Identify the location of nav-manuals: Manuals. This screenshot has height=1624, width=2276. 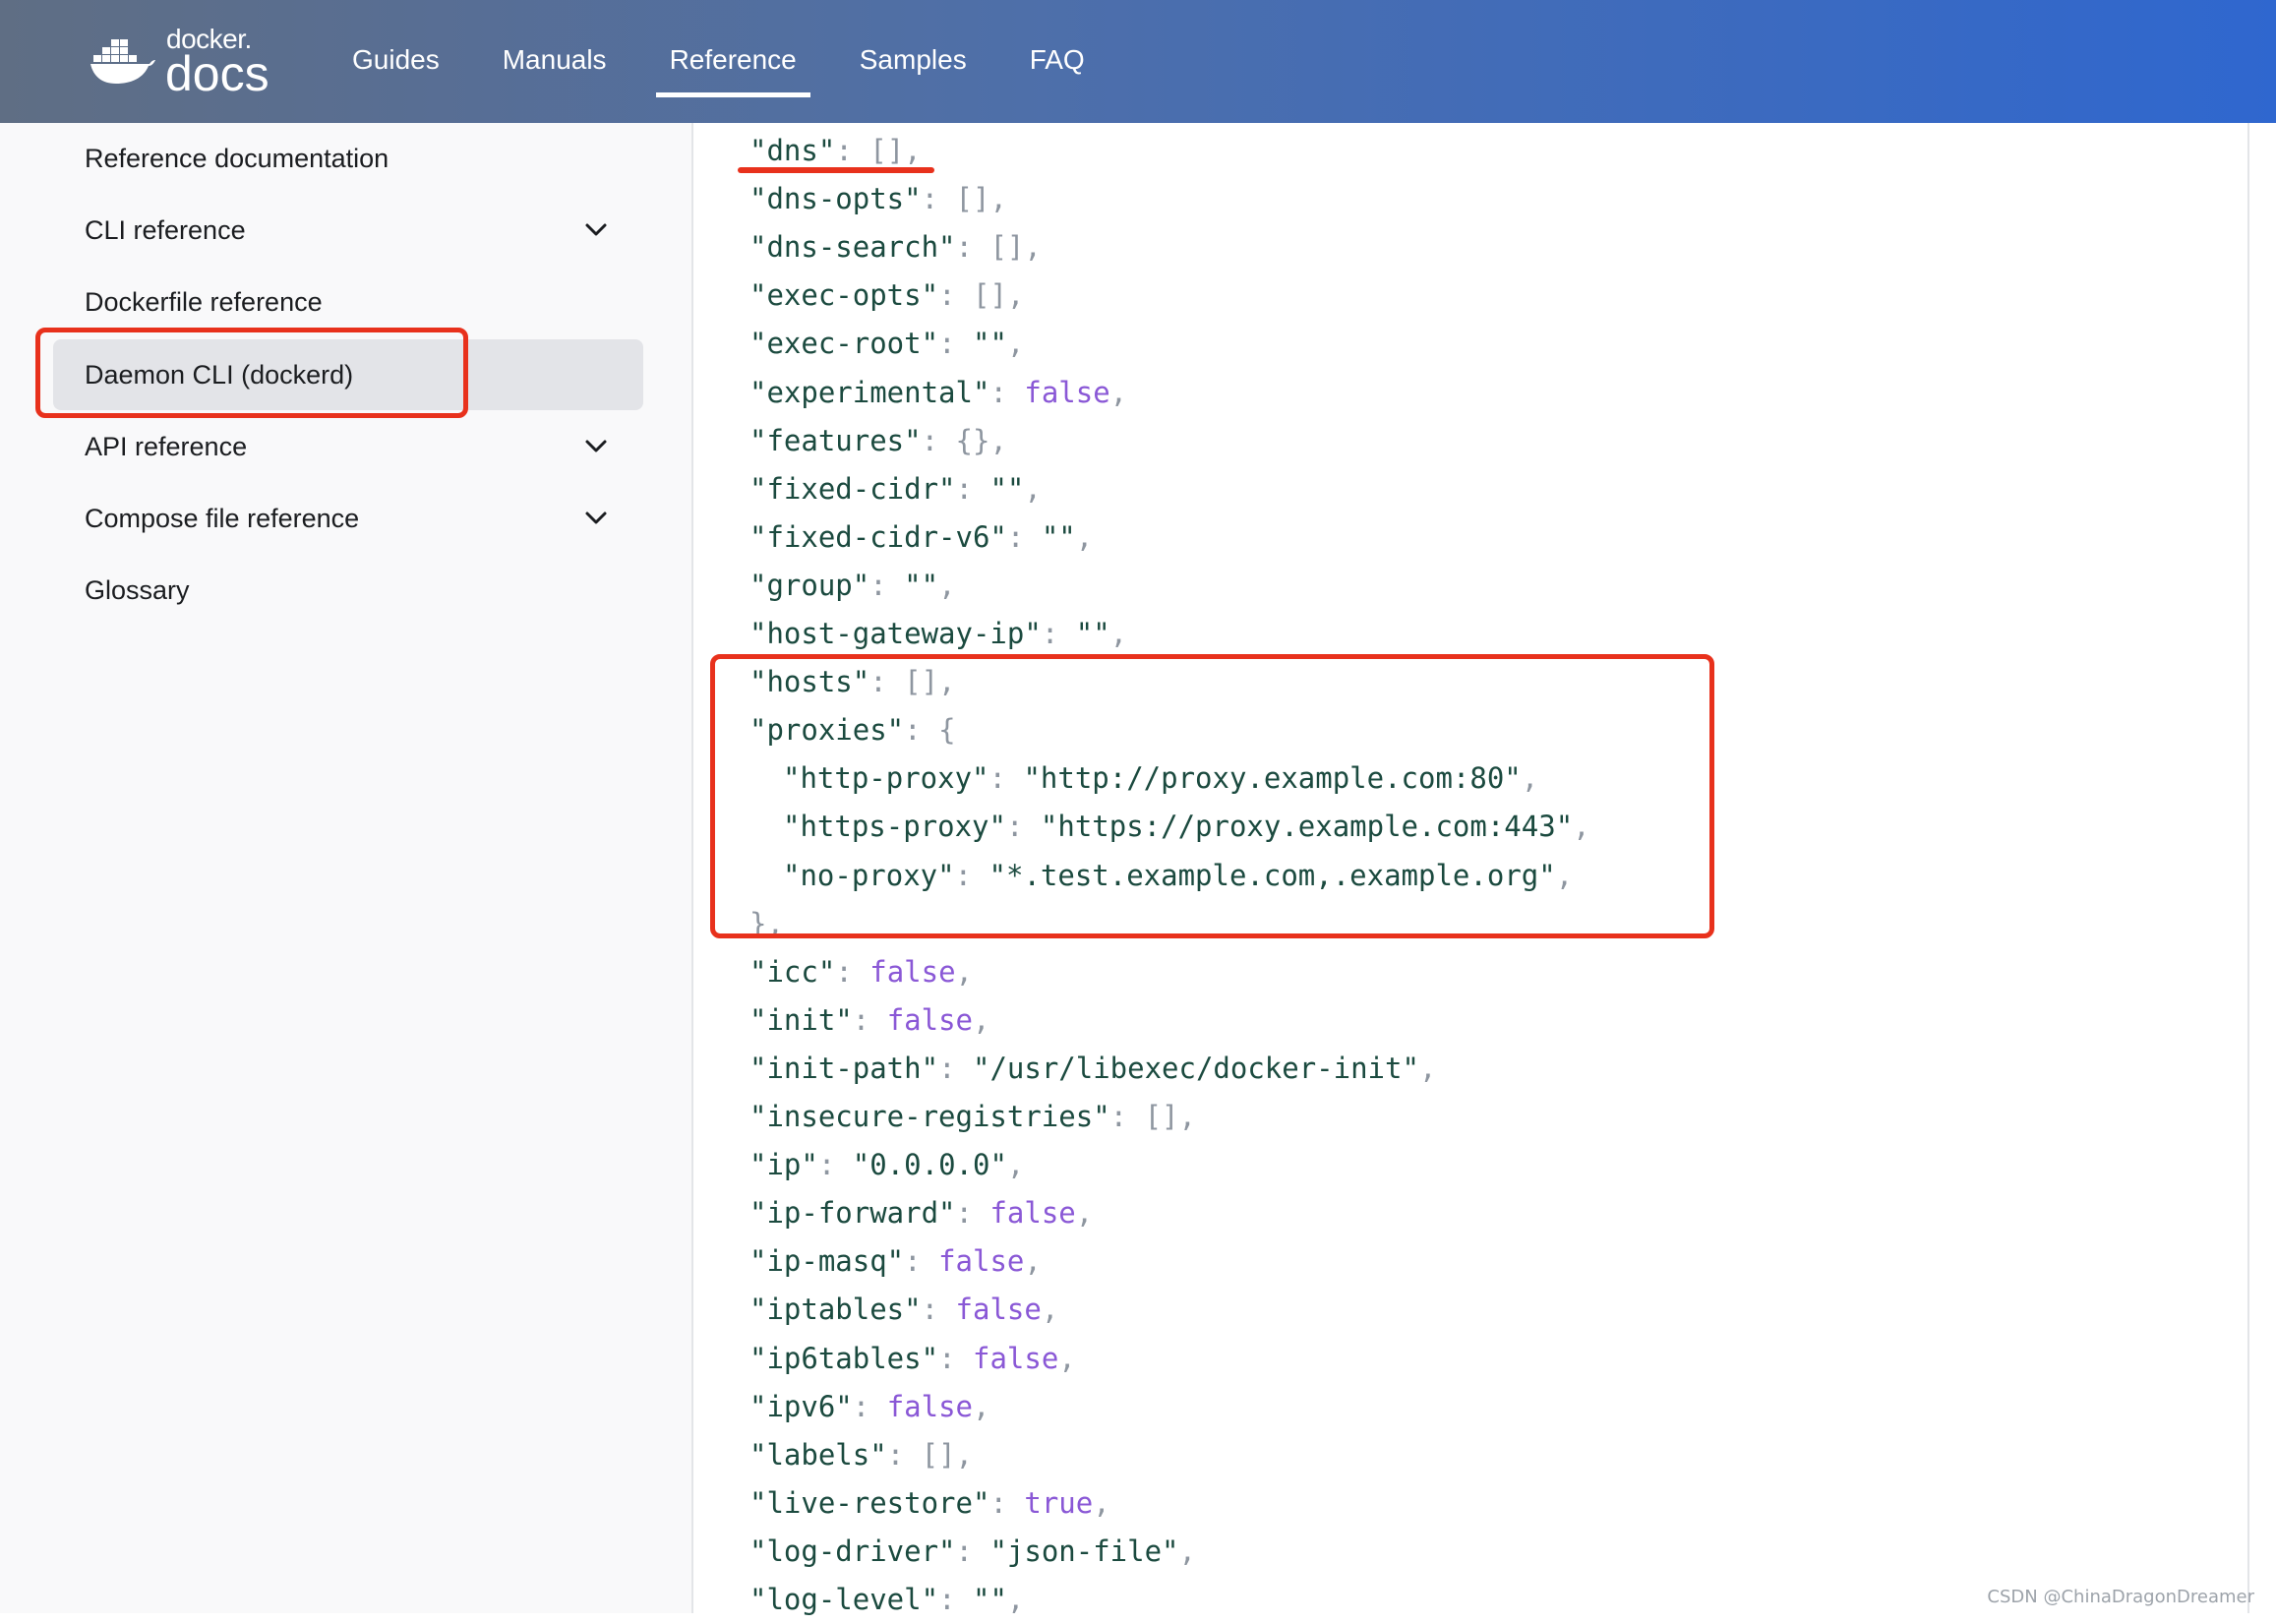
(554, 61).